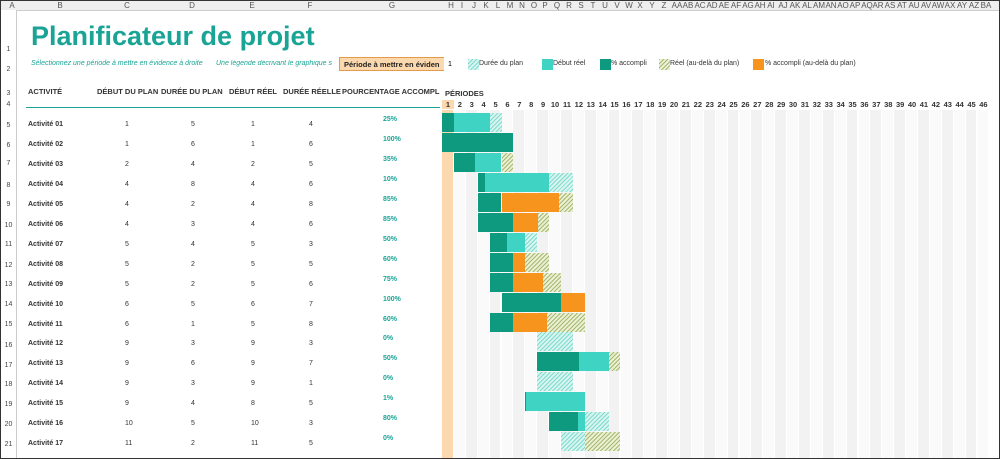  What do you see at coordinates (311, 324) in the screenshot?
I see `actual-duration-cell: 8` at bounding box center [311, 324].